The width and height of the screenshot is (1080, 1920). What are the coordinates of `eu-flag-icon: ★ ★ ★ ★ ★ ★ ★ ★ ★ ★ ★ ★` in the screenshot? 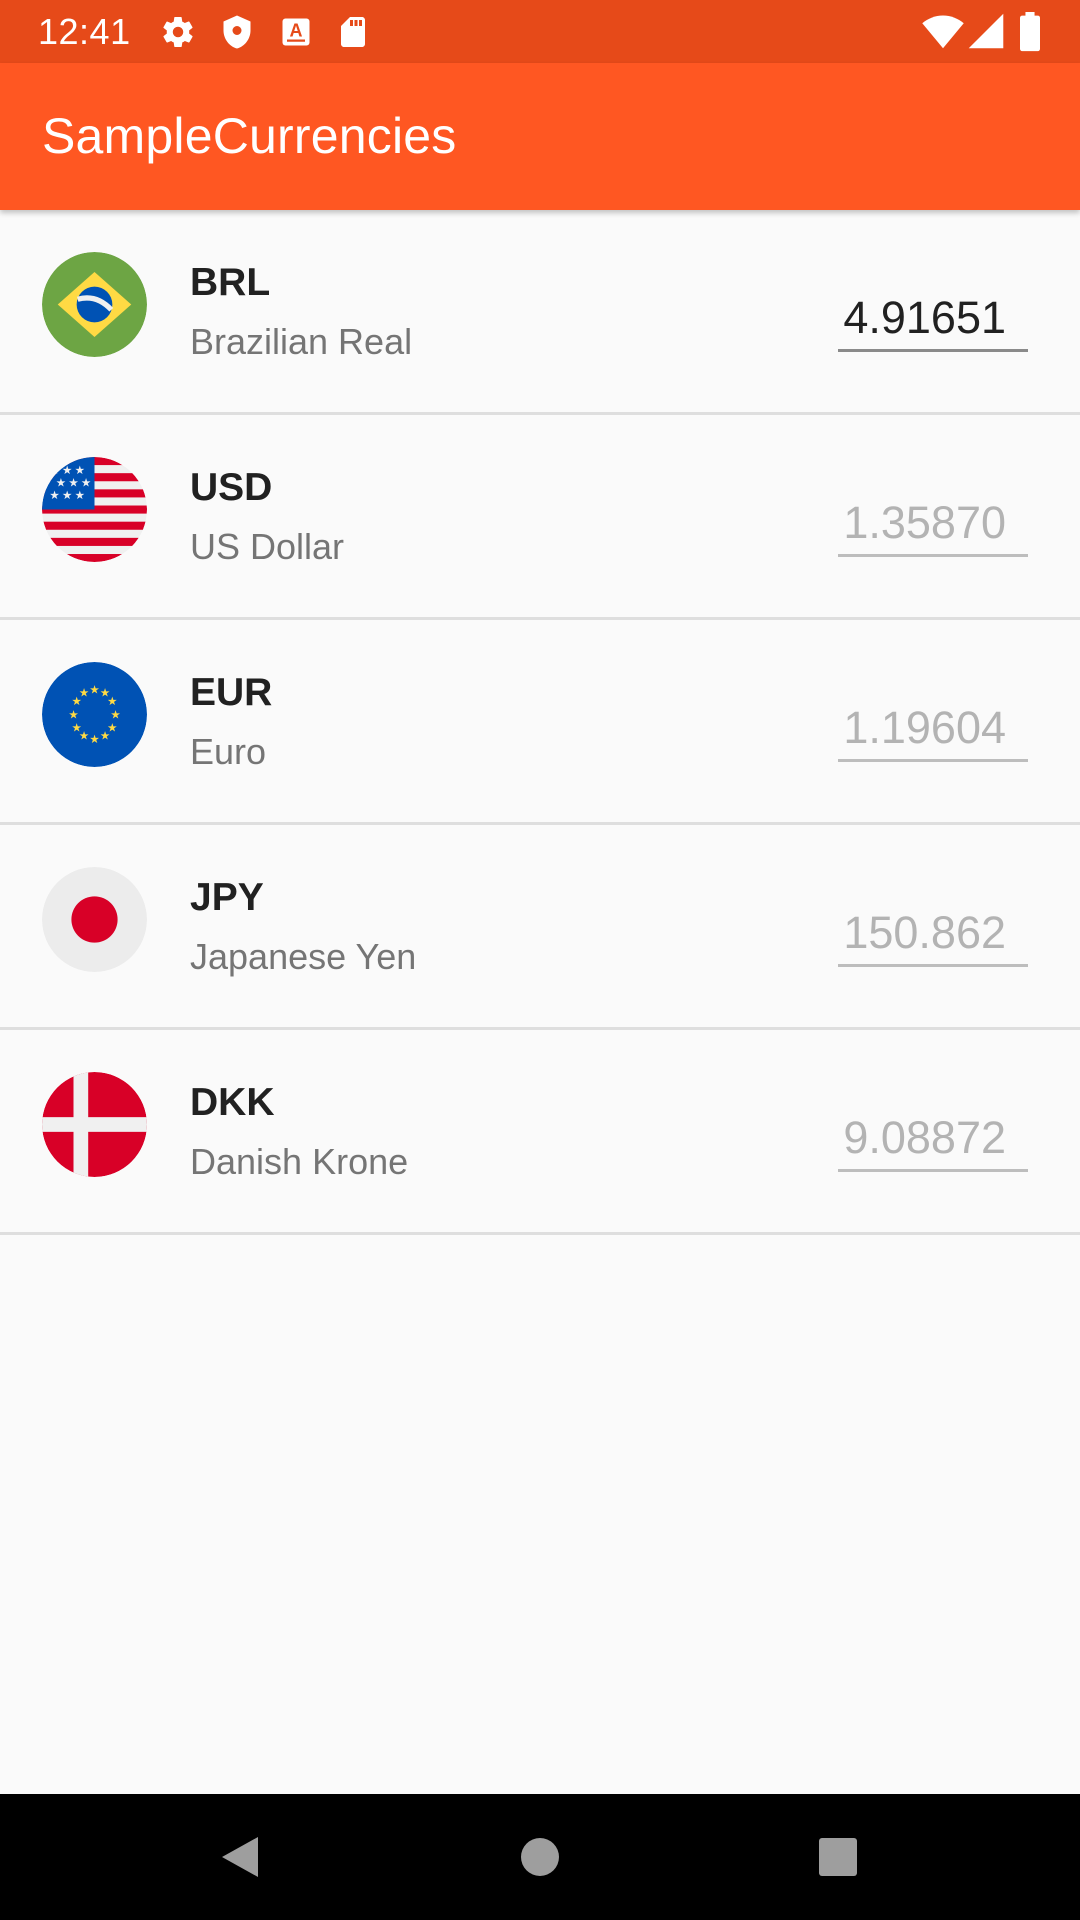 It's located at (94, 714).